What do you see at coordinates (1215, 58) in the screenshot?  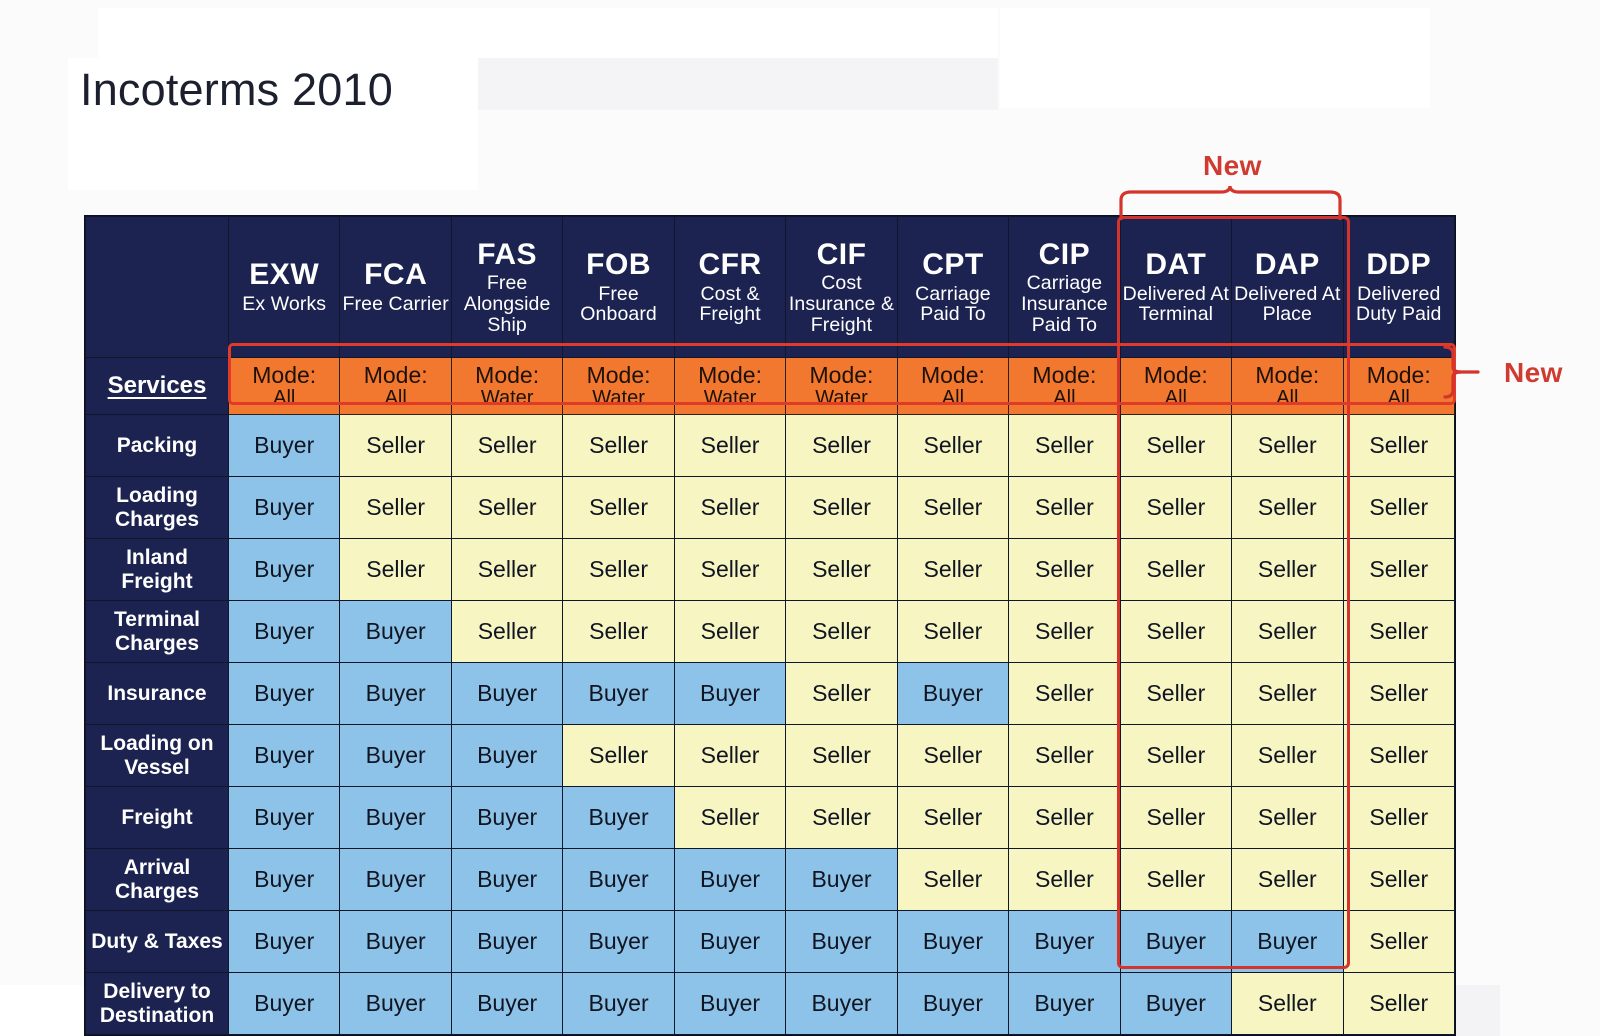 I see `paper-patch-topright` at bounding box center [1215, 58].